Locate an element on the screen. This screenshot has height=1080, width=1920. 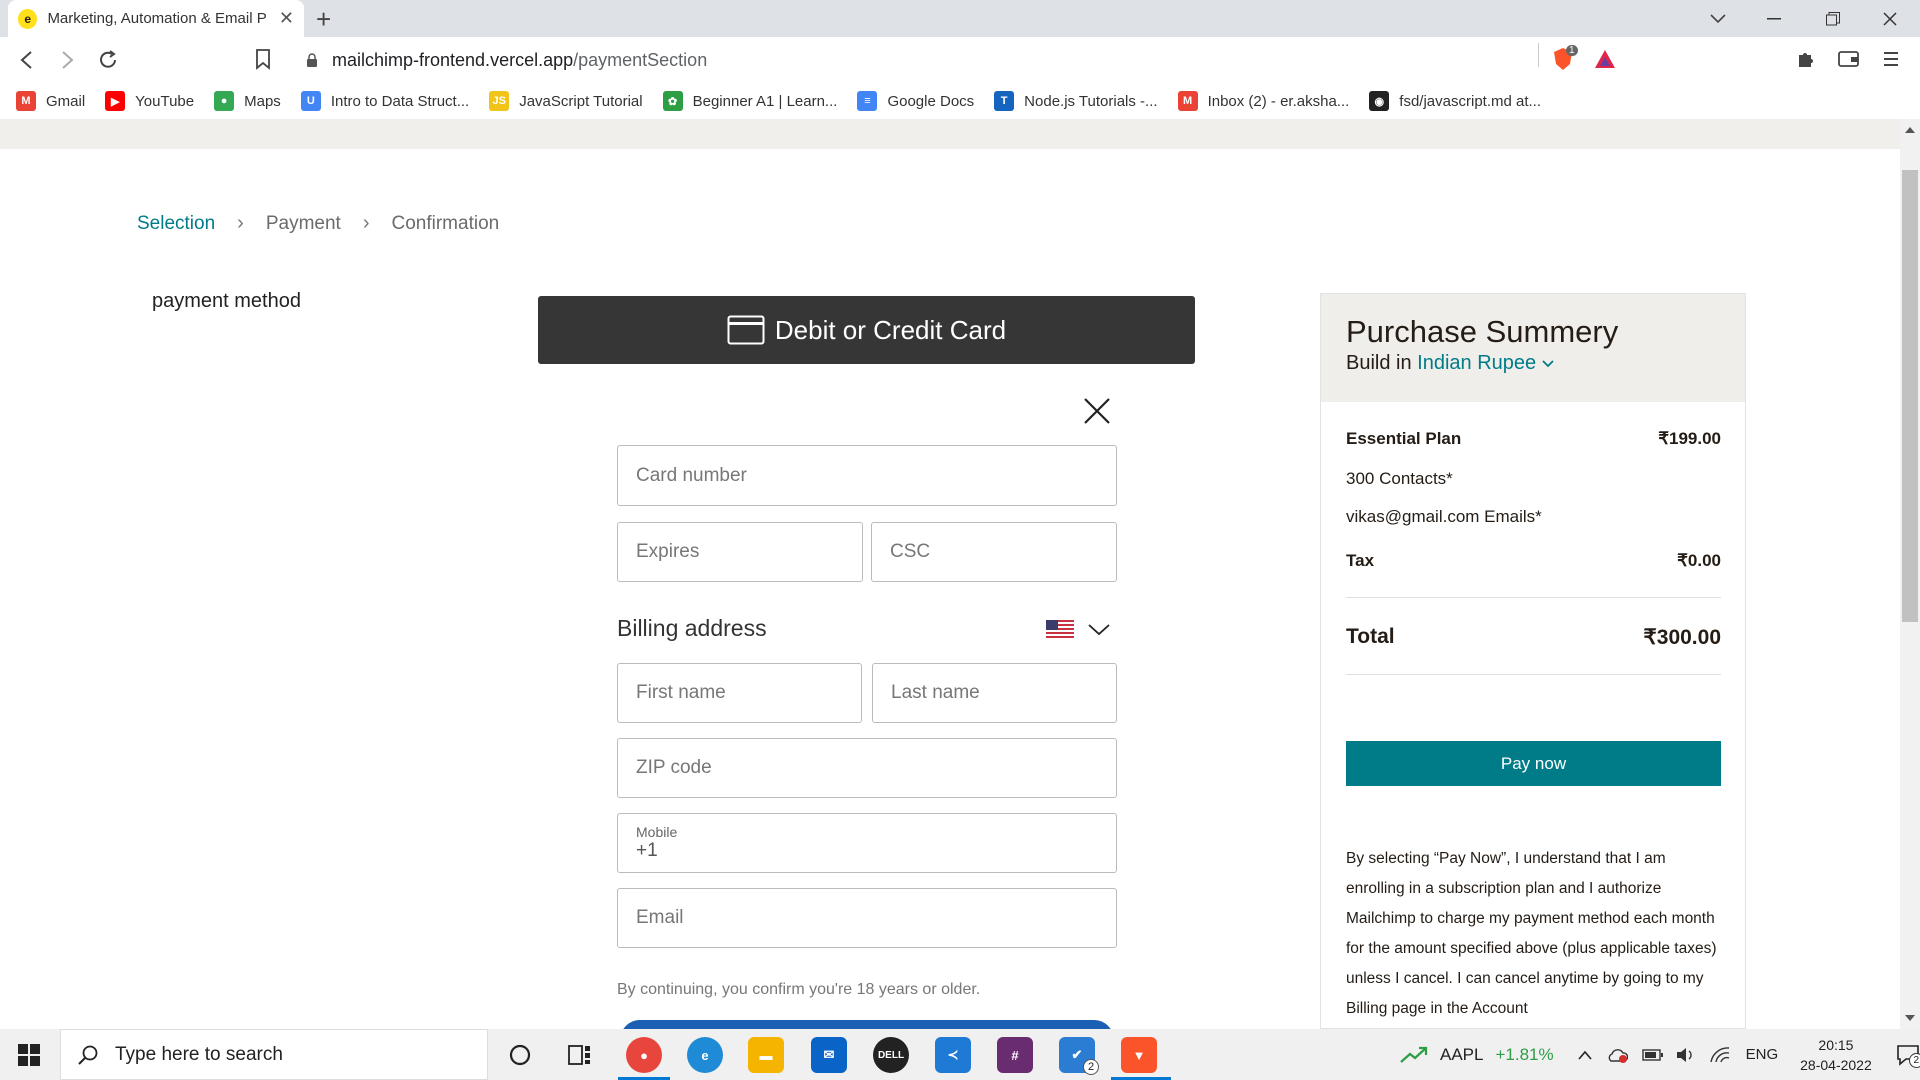
brave-shields-icon: 1 is located at coordinates (1565, 59).